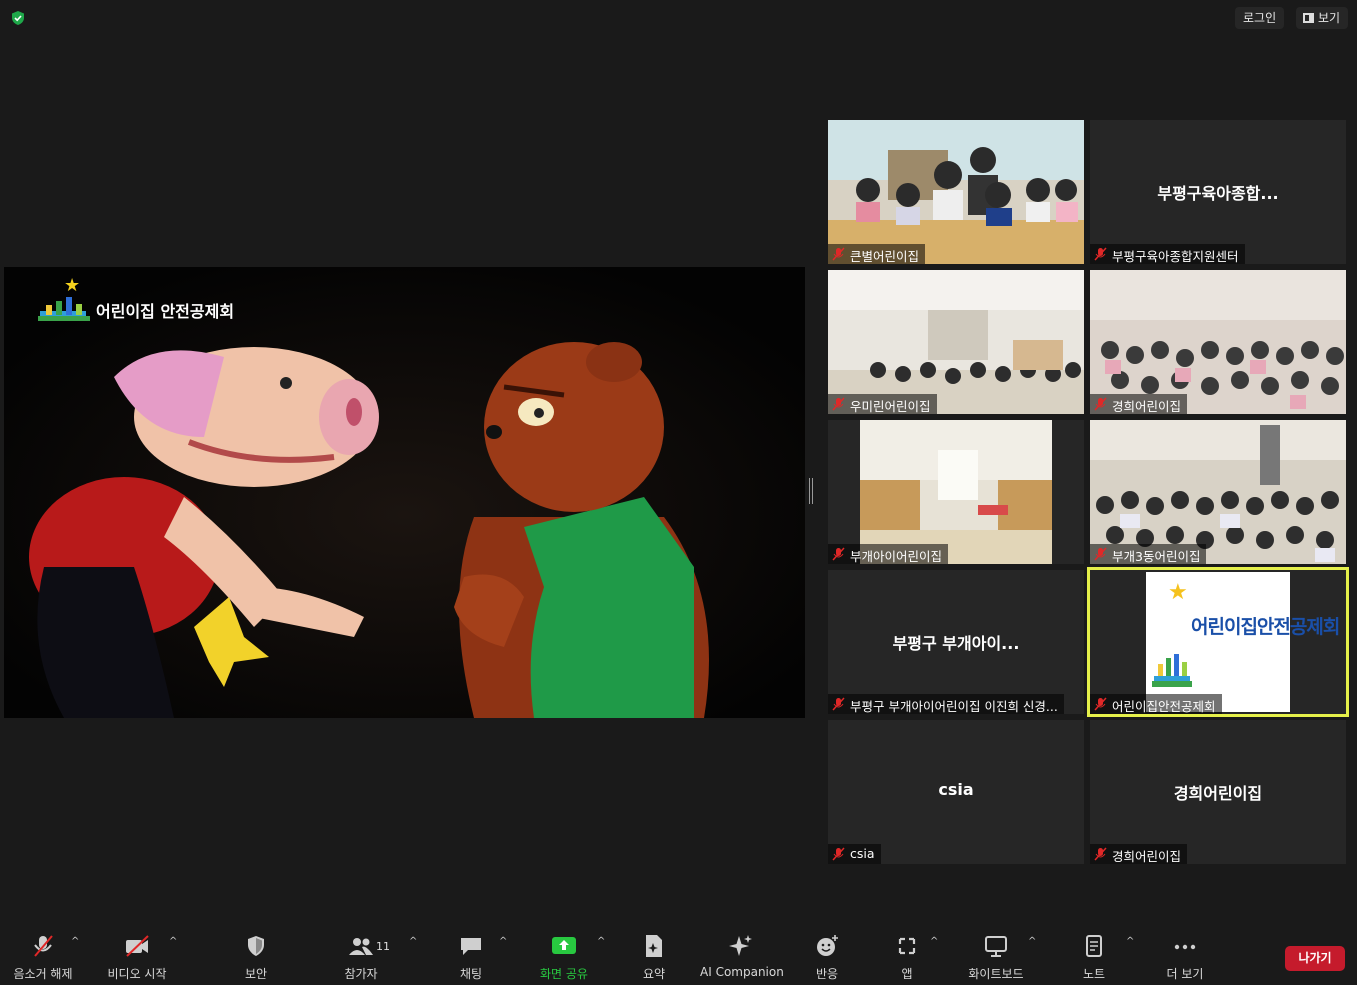  I want to click on shield-icon, so click(256, 946).